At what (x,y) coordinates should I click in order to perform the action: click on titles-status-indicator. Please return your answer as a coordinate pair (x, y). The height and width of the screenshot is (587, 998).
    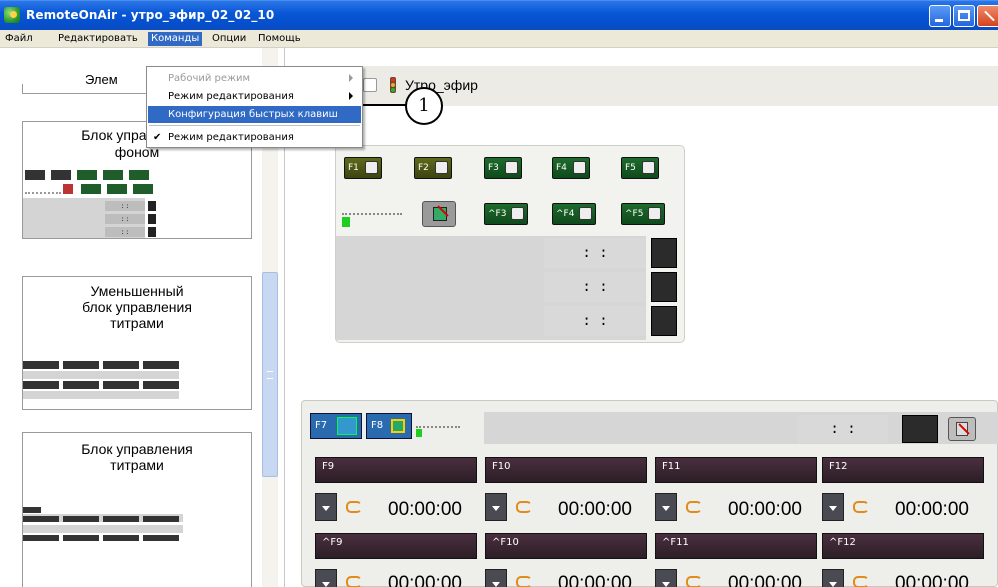
    Looking at the image, I should click on (920, 429).